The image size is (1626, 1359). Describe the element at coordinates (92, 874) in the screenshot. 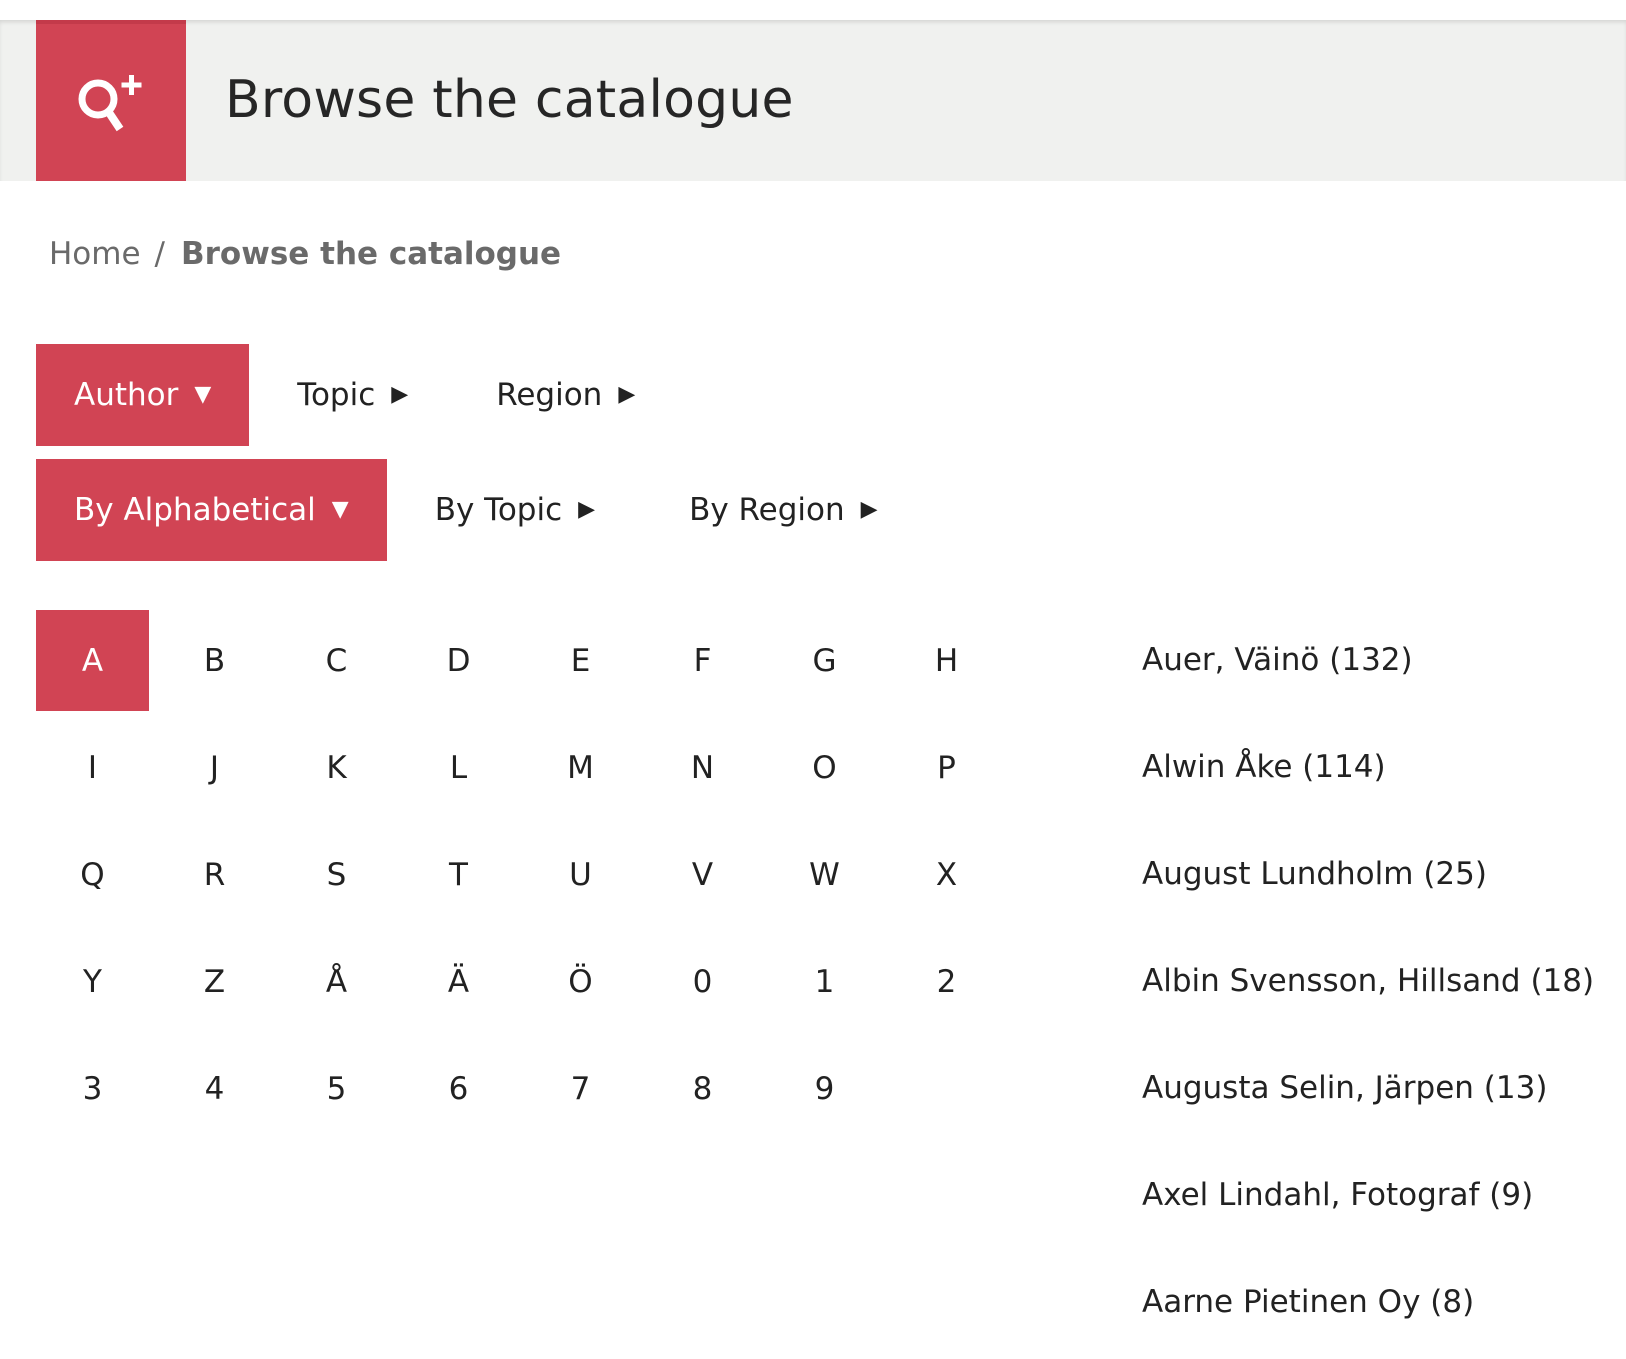

I see `letter-link: Q` at that location.